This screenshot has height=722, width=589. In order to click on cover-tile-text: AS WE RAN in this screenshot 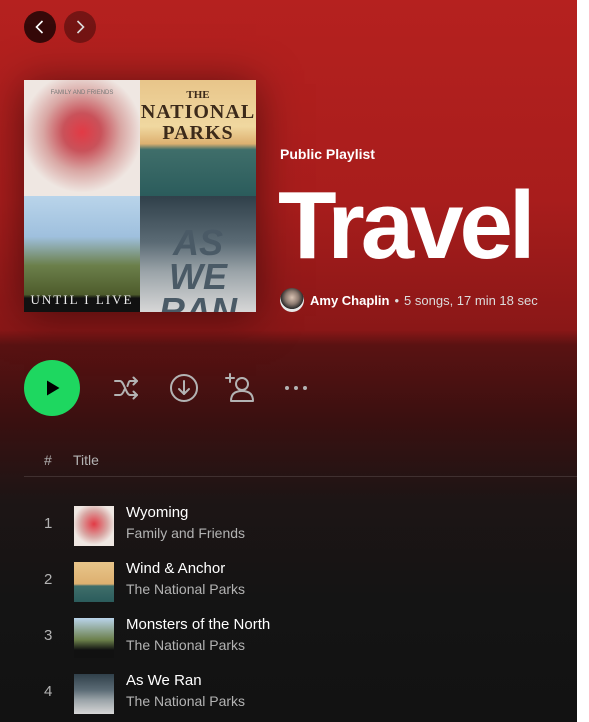, I will do `click(198, 267)`.